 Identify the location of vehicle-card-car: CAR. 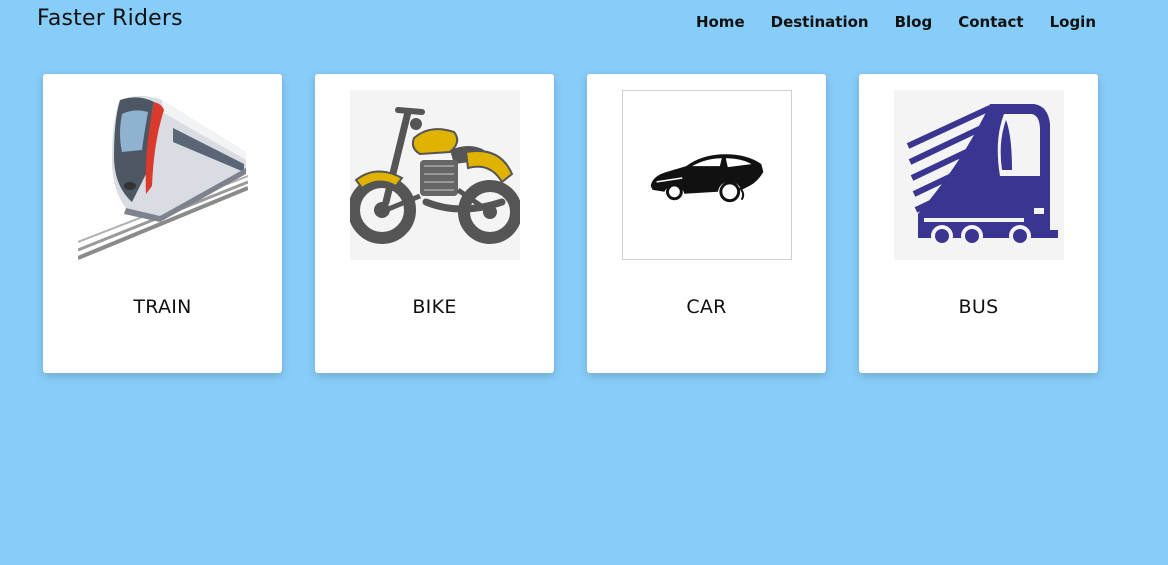
(706, 223).